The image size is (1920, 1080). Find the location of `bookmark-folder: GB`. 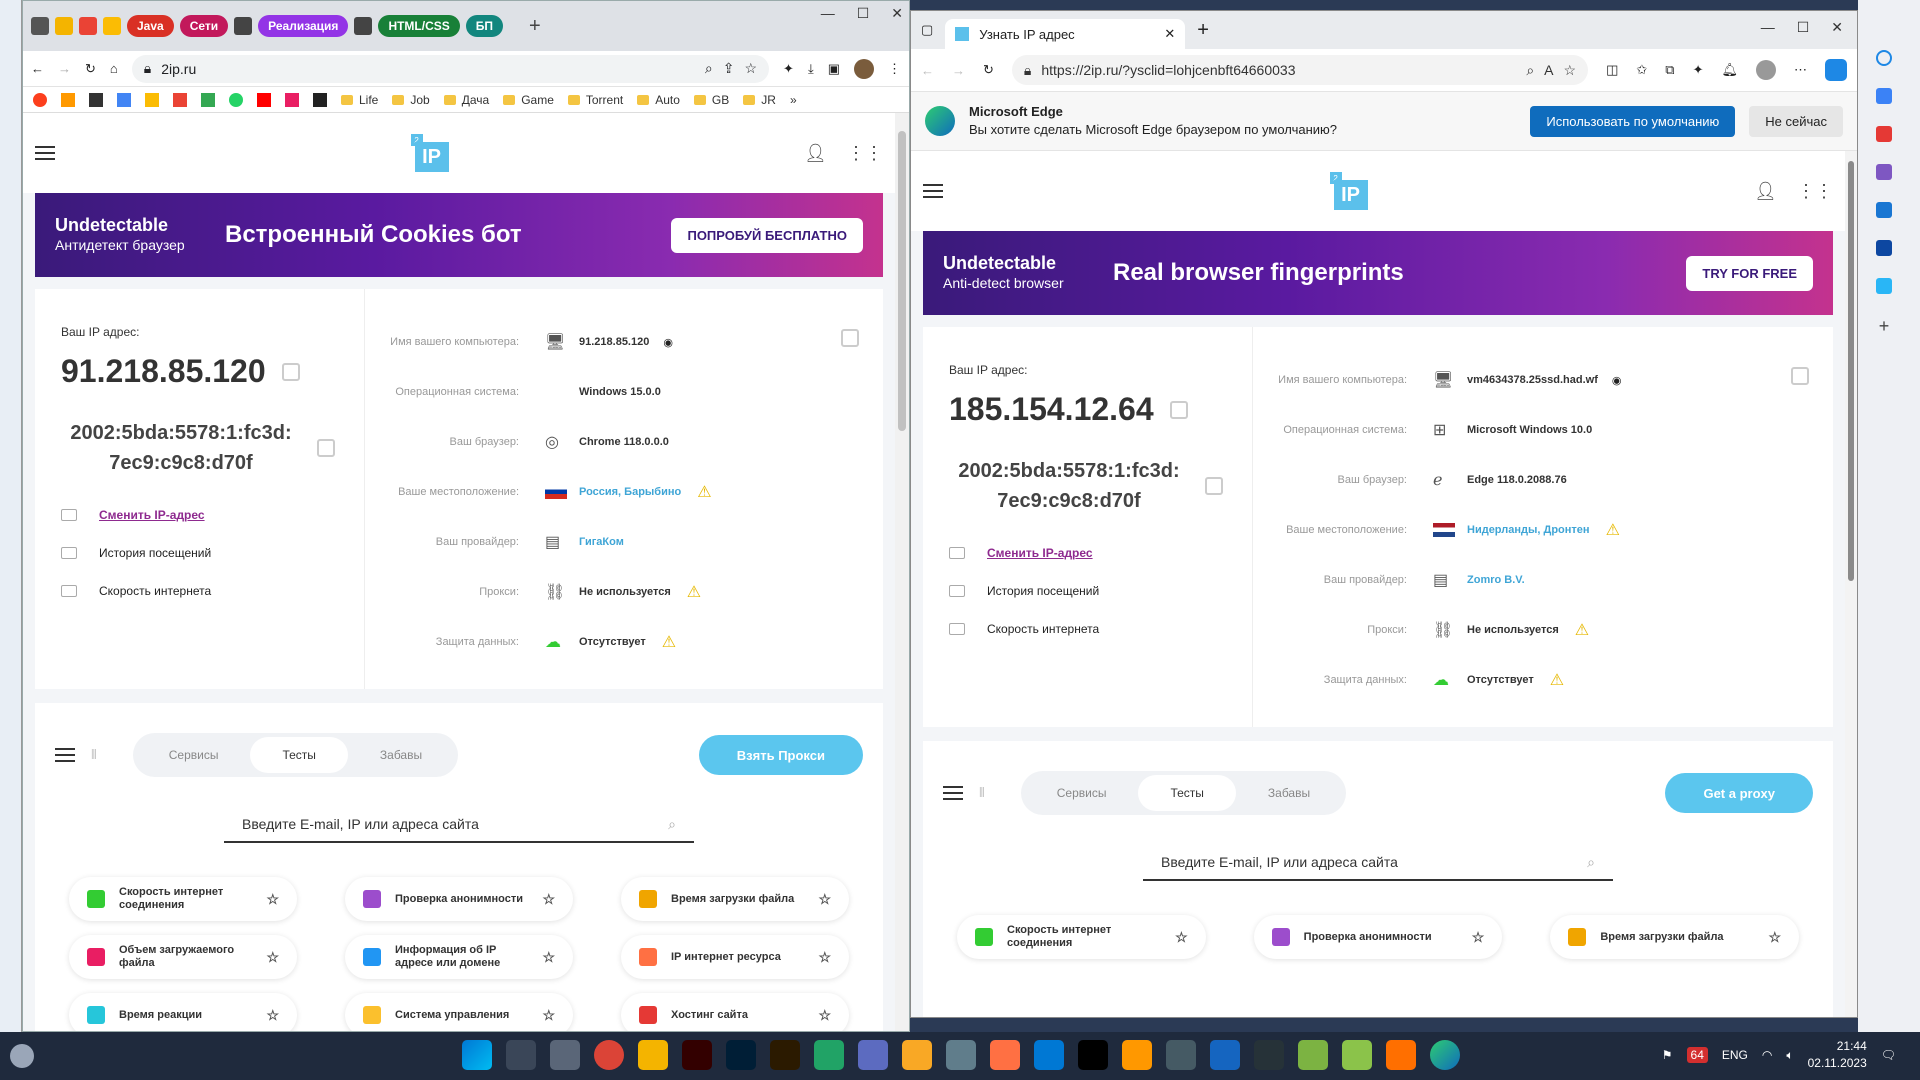

bookmark-folder: GB is located at coordinates (711, 100).